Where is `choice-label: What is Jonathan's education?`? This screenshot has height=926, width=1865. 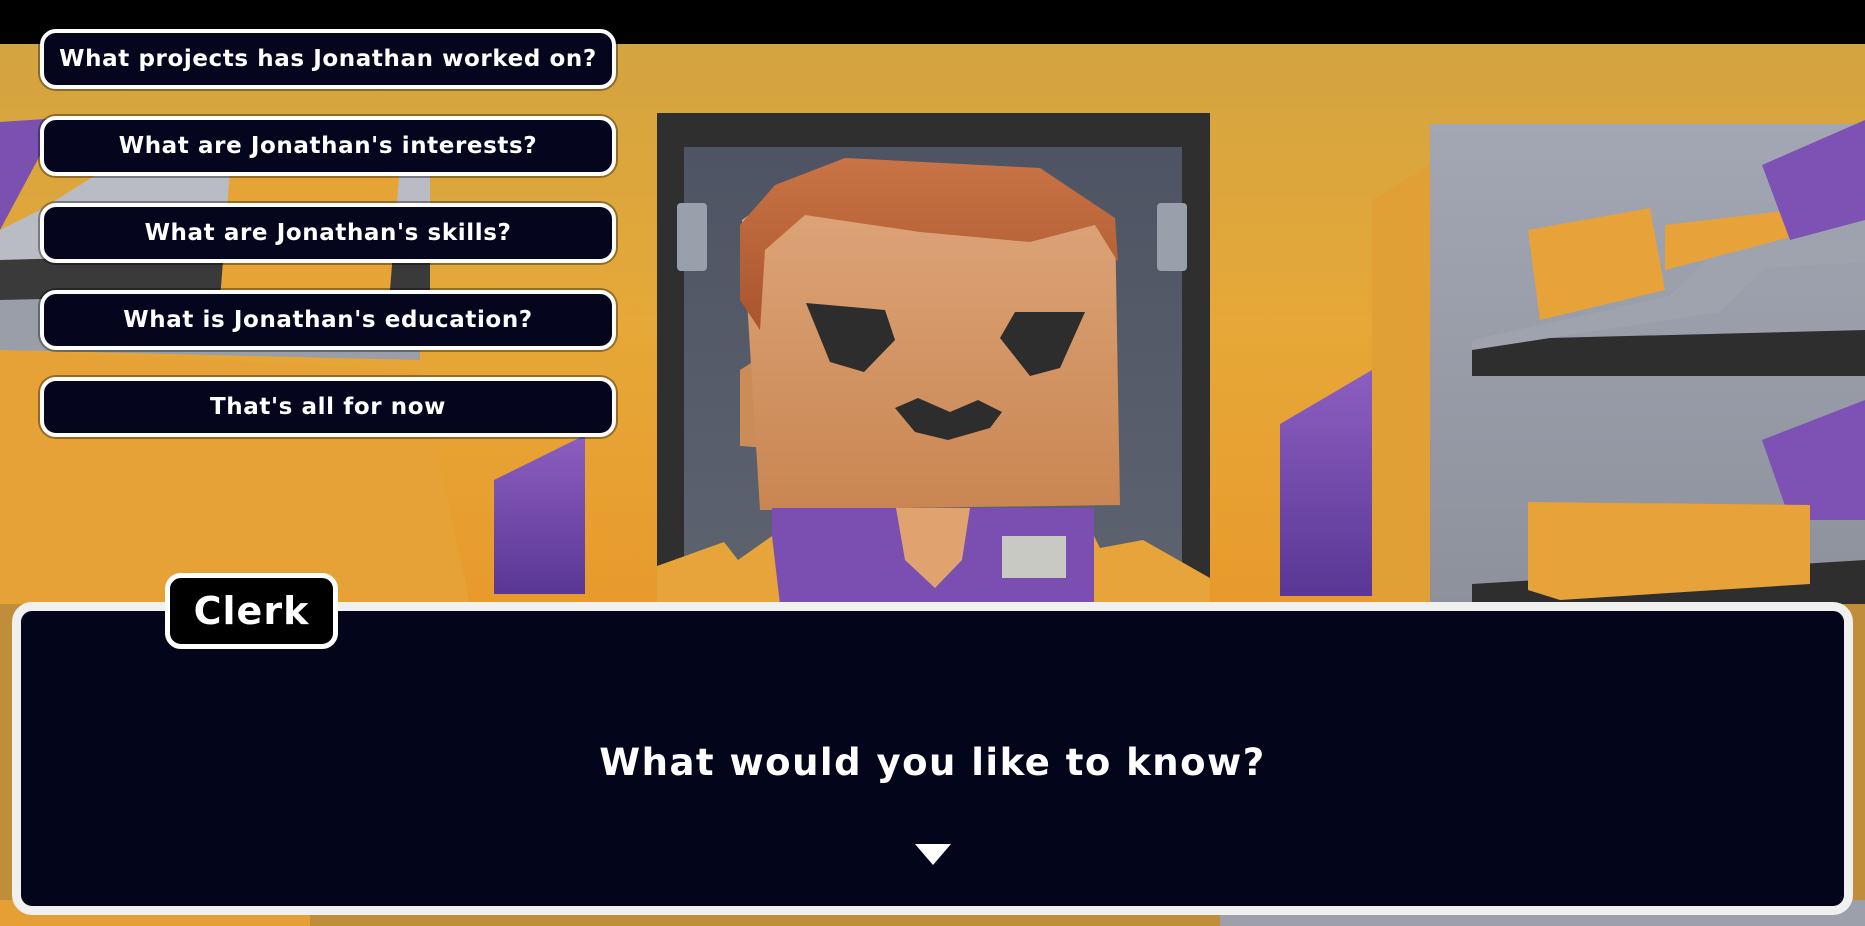 choice-label: What is Jonathan's education? is located at coordinates (328, 320).